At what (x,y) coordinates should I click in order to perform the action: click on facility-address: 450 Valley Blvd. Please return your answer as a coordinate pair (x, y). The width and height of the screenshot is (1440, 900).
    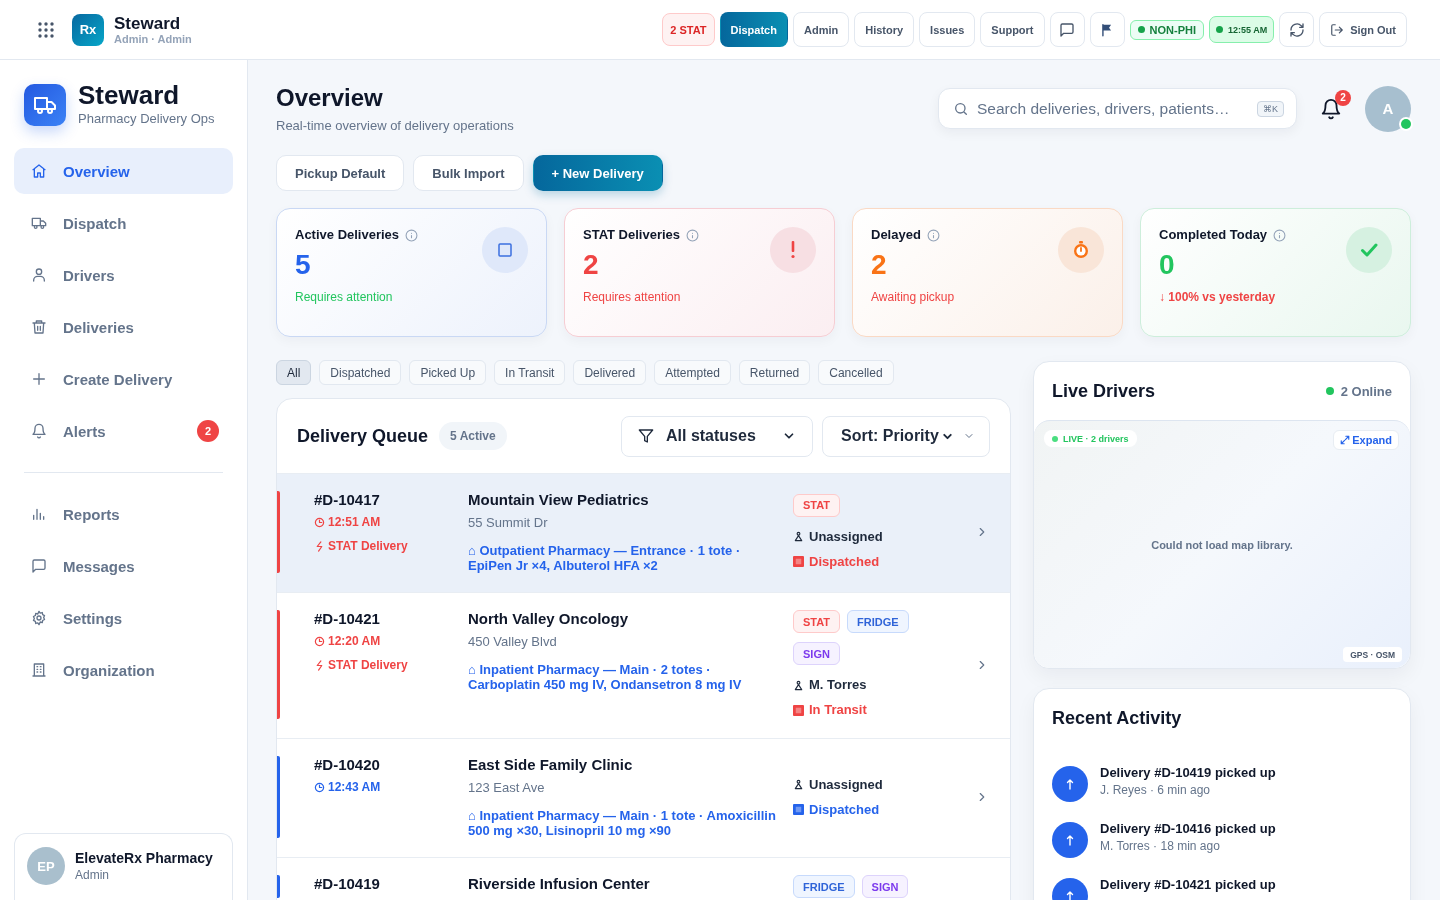
    Looking at the image, I should click on (513, 642).